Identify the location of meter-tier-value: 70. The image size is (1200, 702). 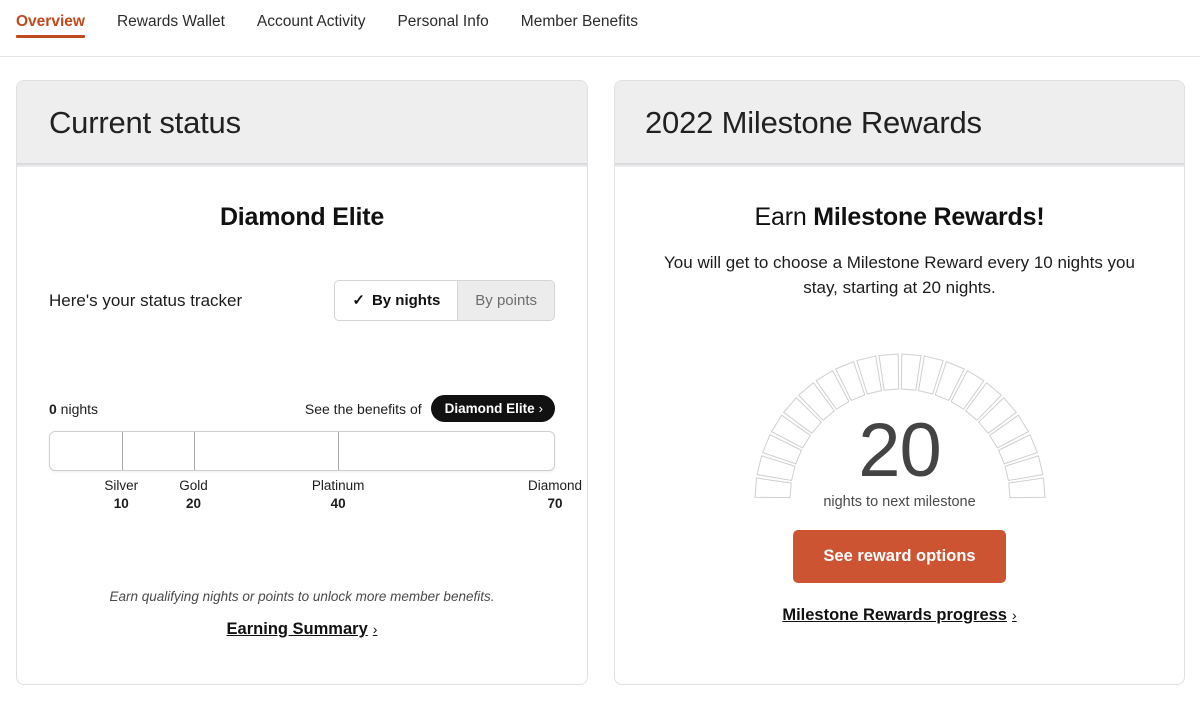
(555, 503).